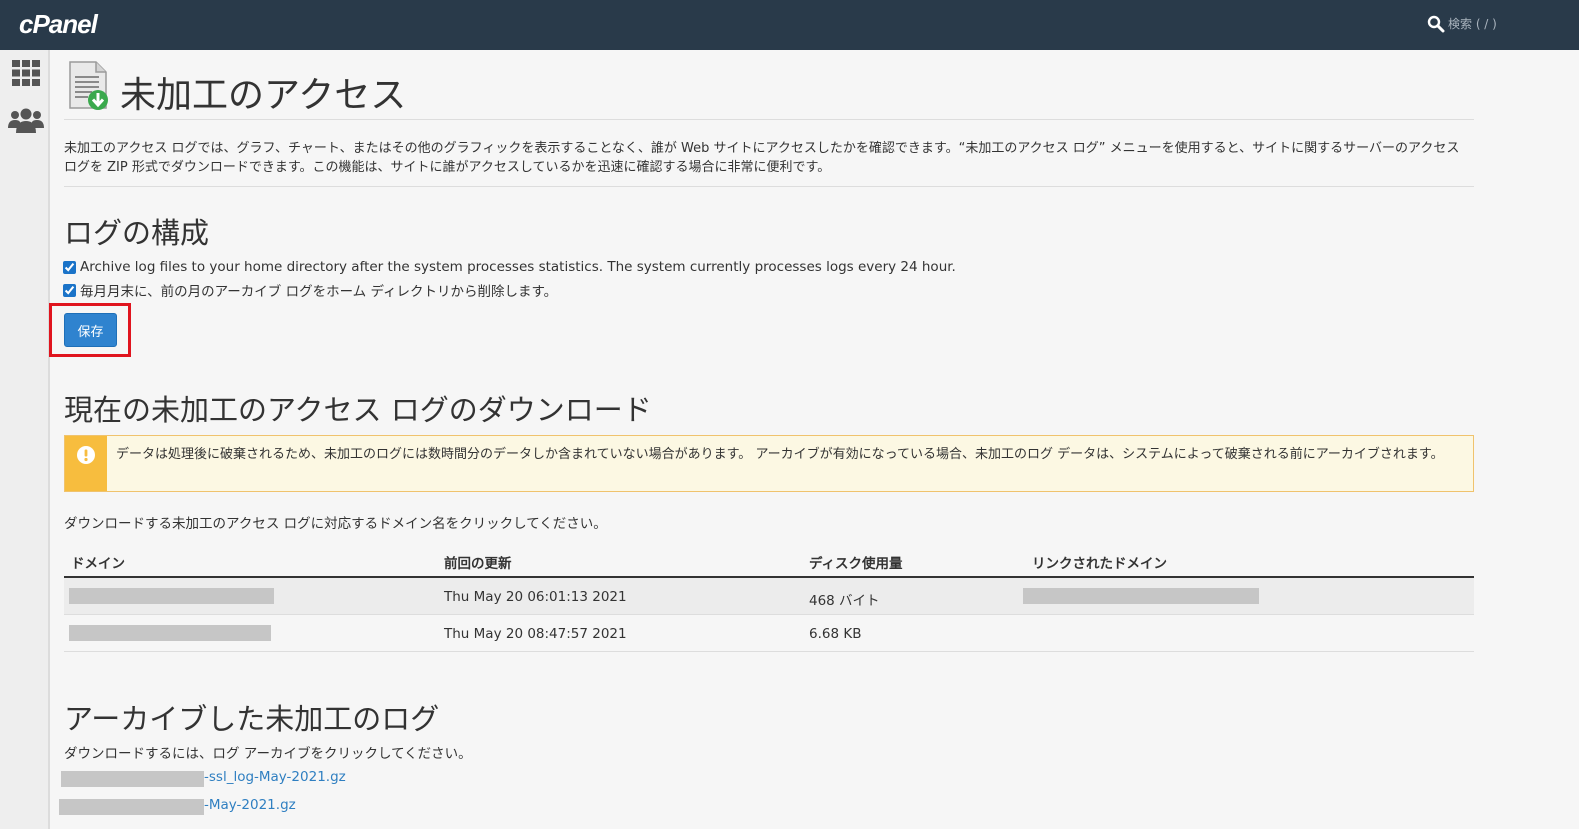  I want to click on redacted-linked-domain, so click(1141, 596).